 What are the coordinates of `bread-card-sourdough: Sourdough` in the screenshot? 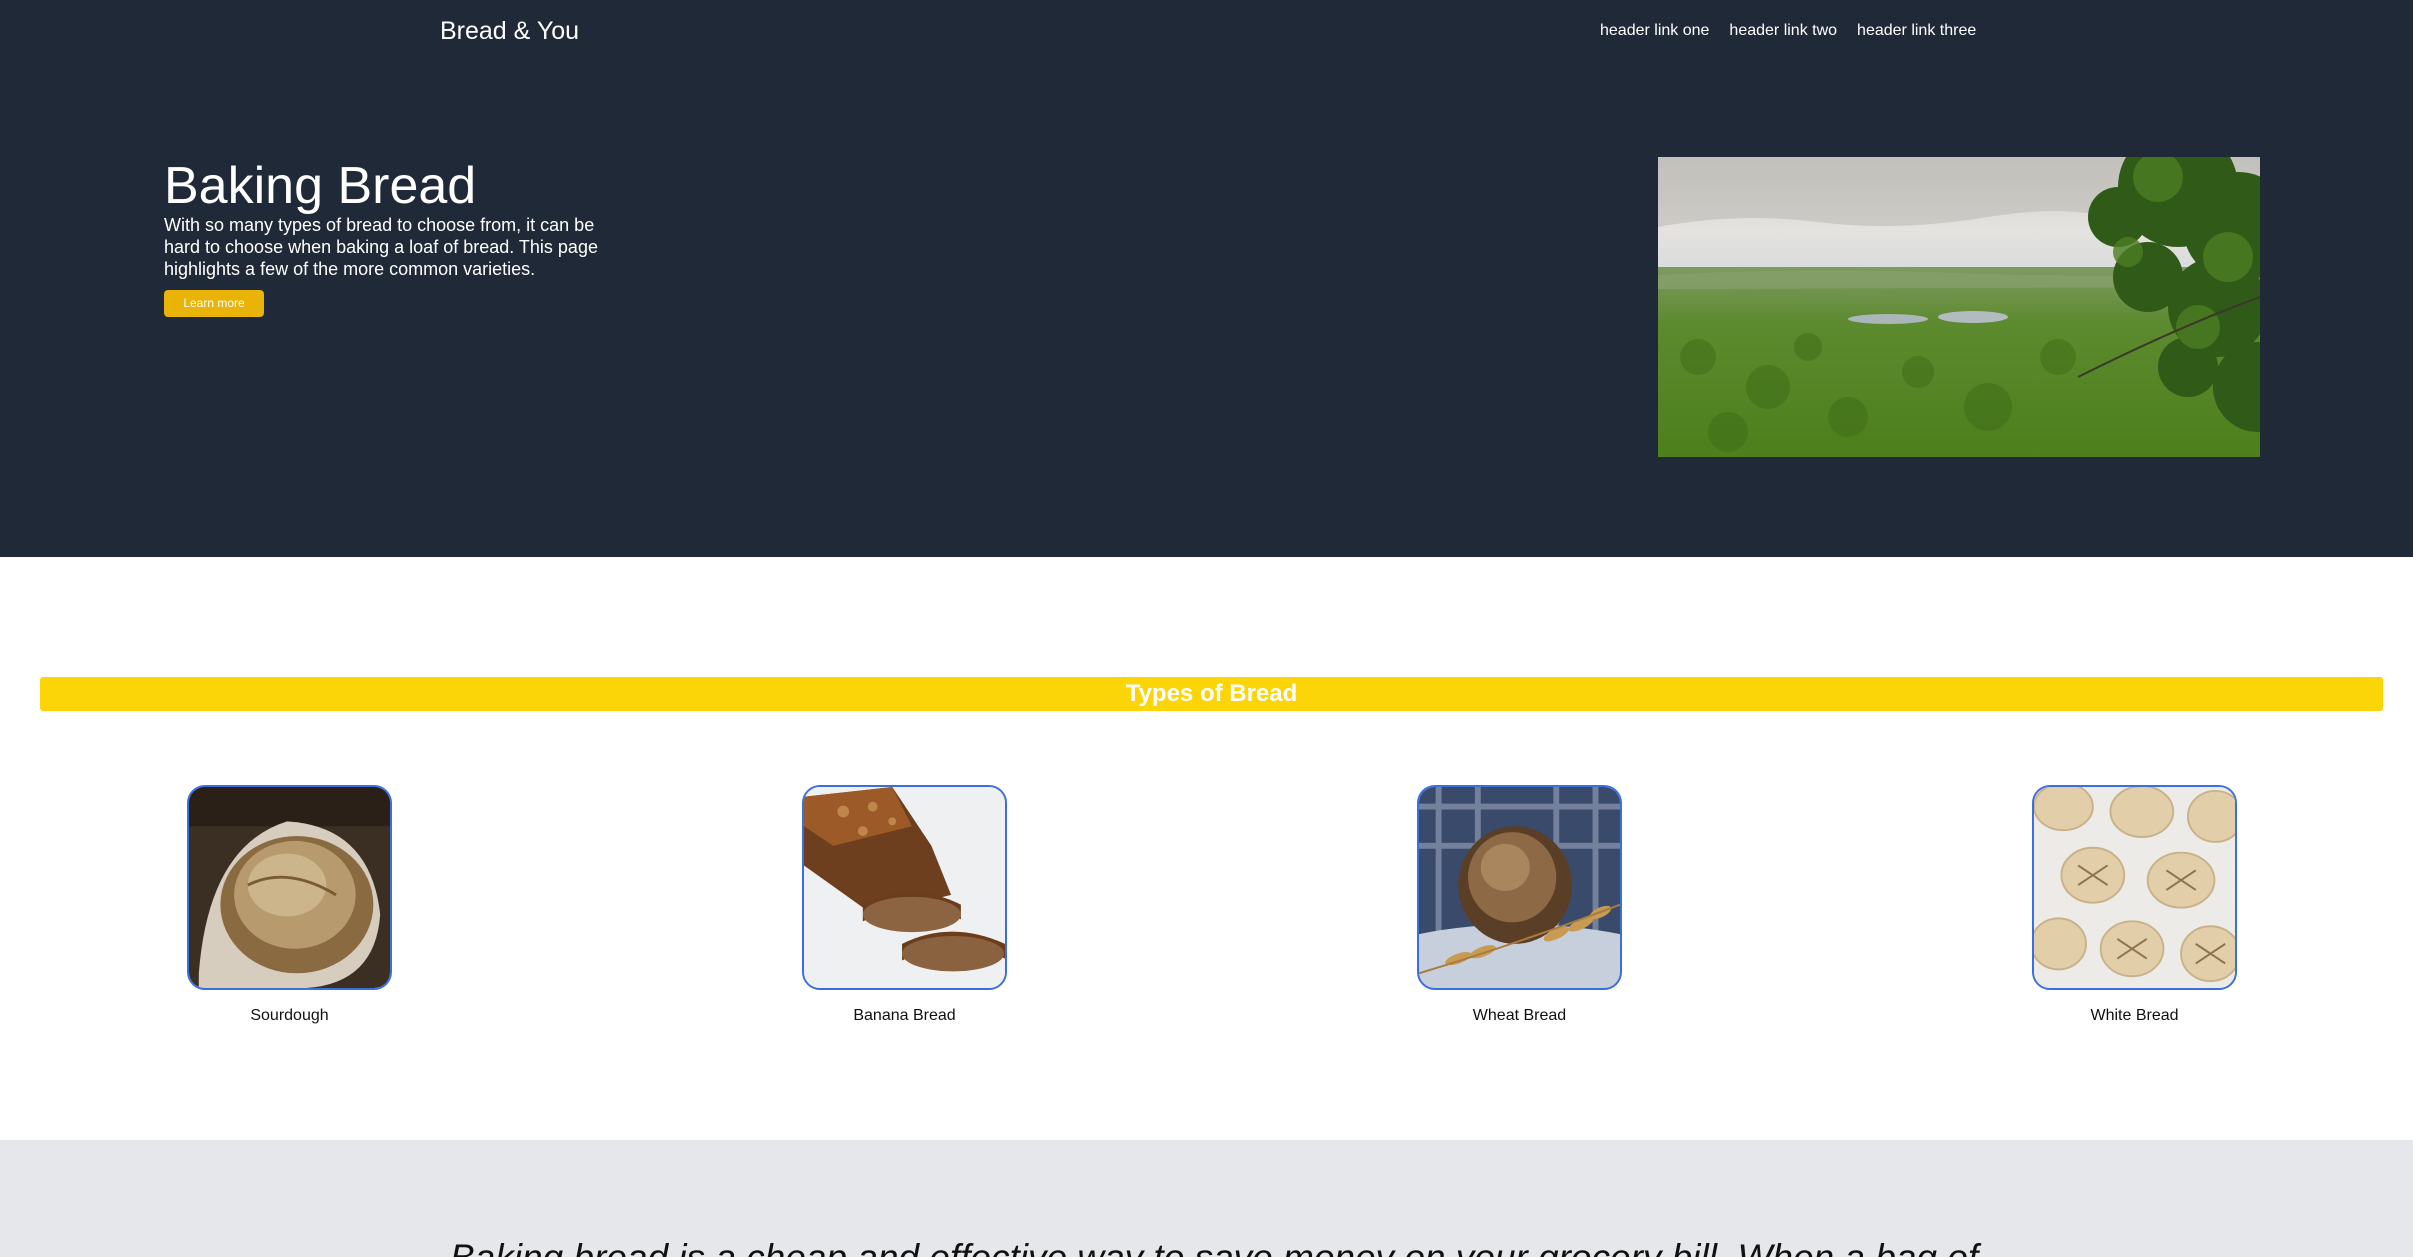 It's located at (289, 905).